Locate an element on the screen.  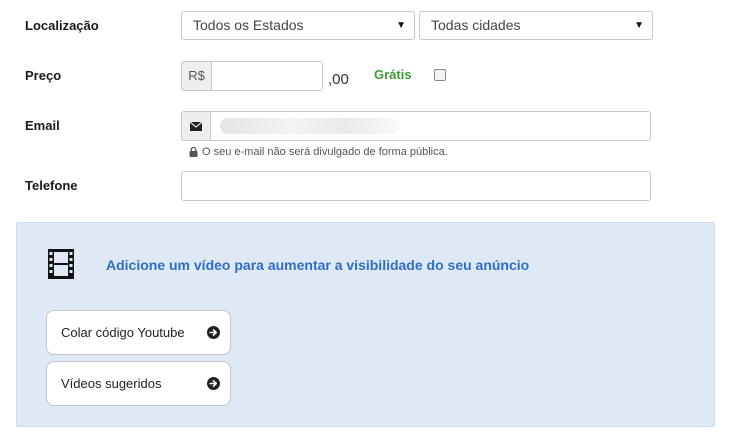
lock-icon is located at coordinates (193, 152).